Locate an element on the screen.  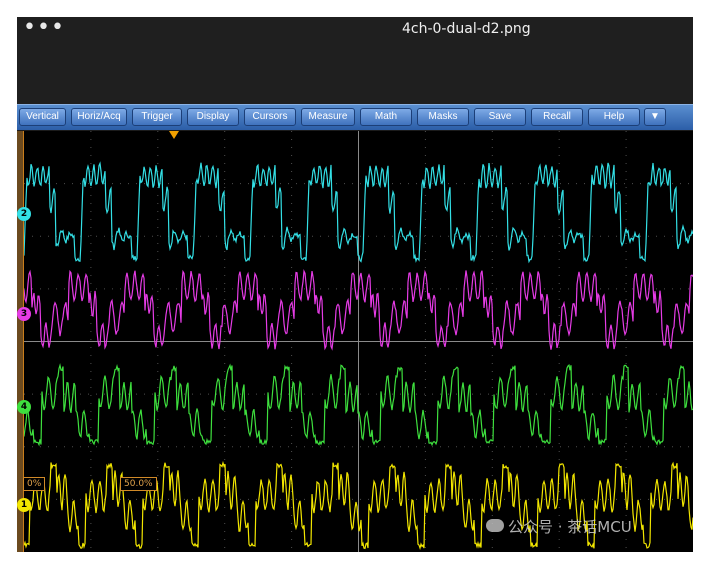
menu-vertical: Vertical is located at coordinates (42, 117).